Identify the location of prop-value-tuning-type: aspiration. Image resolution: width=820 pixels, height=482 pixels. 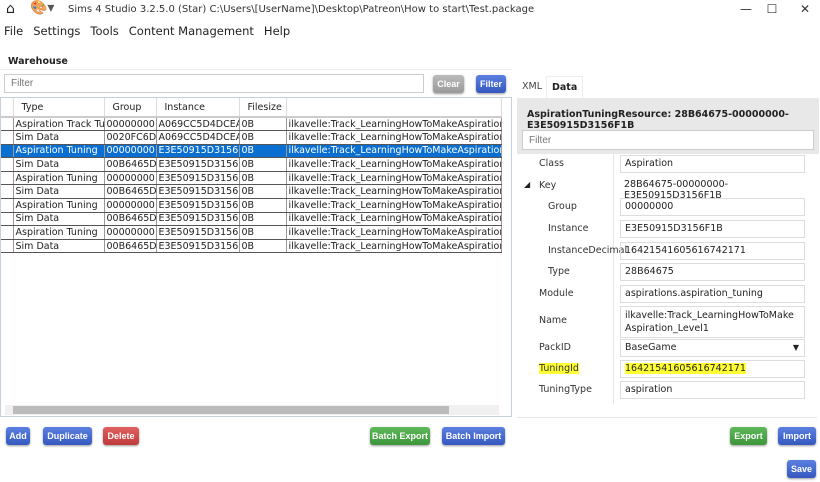
(712, 390).